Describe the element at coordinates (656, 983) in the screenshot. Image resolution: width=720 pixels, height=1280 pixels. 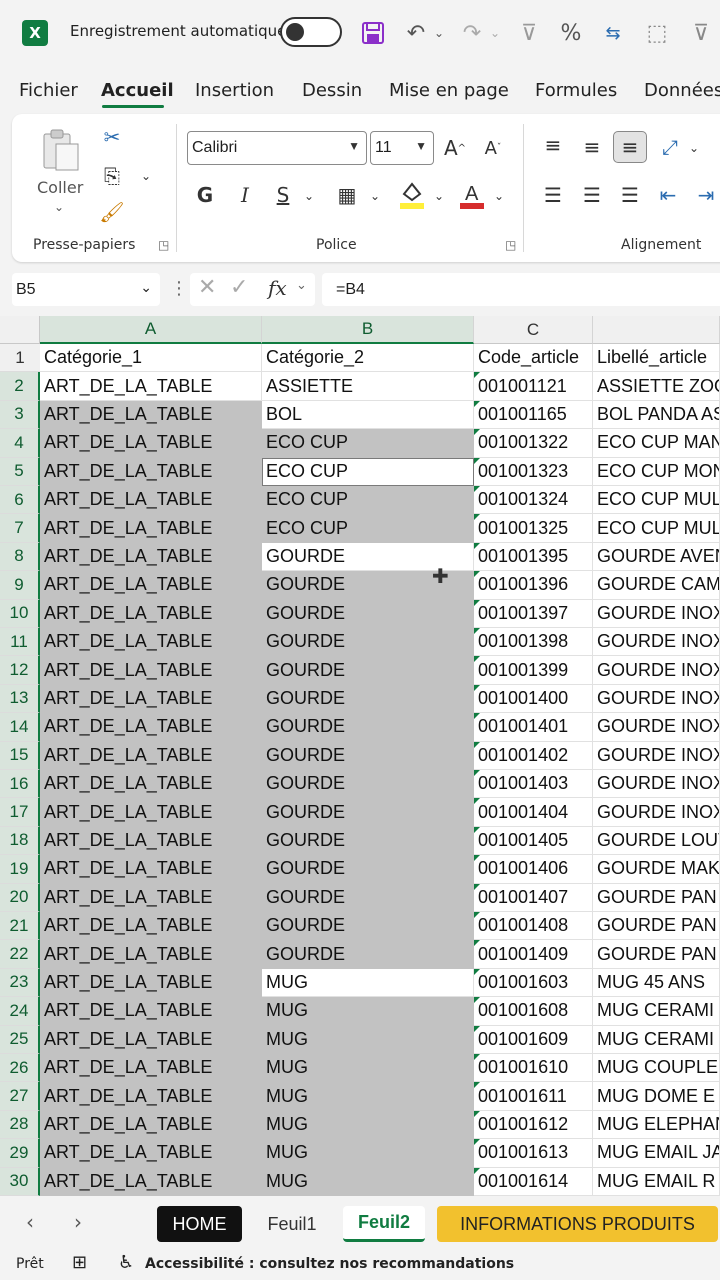
I see `cell-d-23: MUG 45 ANS` at that location.